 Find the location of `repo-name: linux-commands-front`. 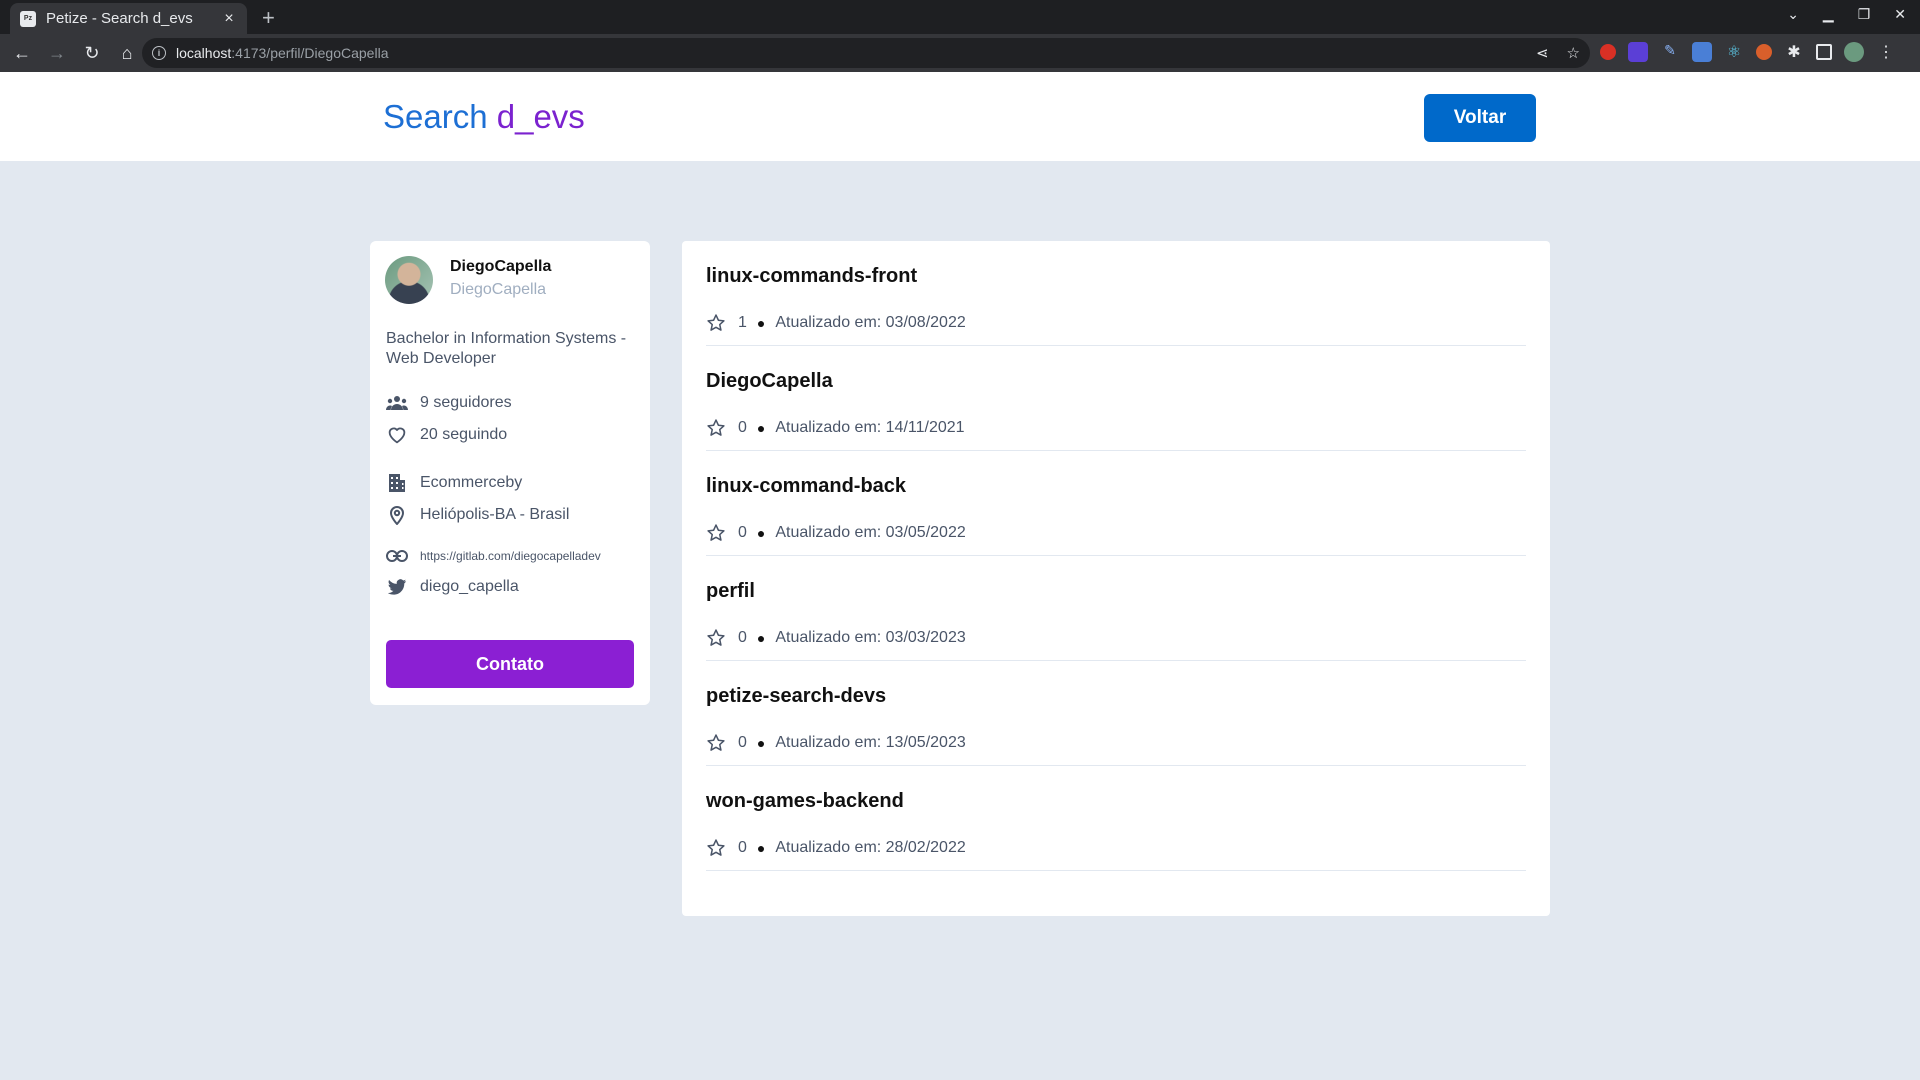

repo-name: linux-commands-front is located at coordinates (811, 276).